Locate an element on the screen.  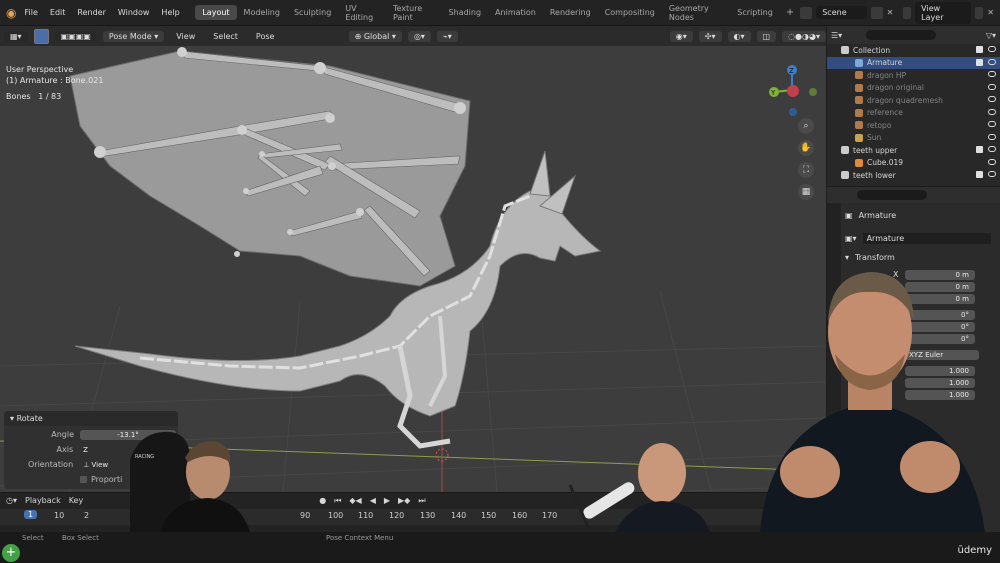
menu-help: Help is located at coordinates (170, 12).